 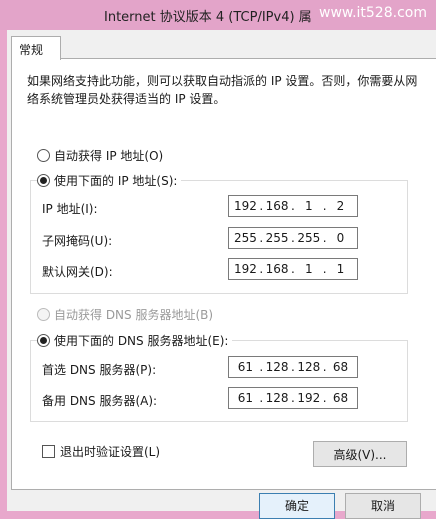 What do you see at coordinates (43, 314) in the screenshot?
I see `radio-auto-dns-circle` at bounding box center [43, 314].